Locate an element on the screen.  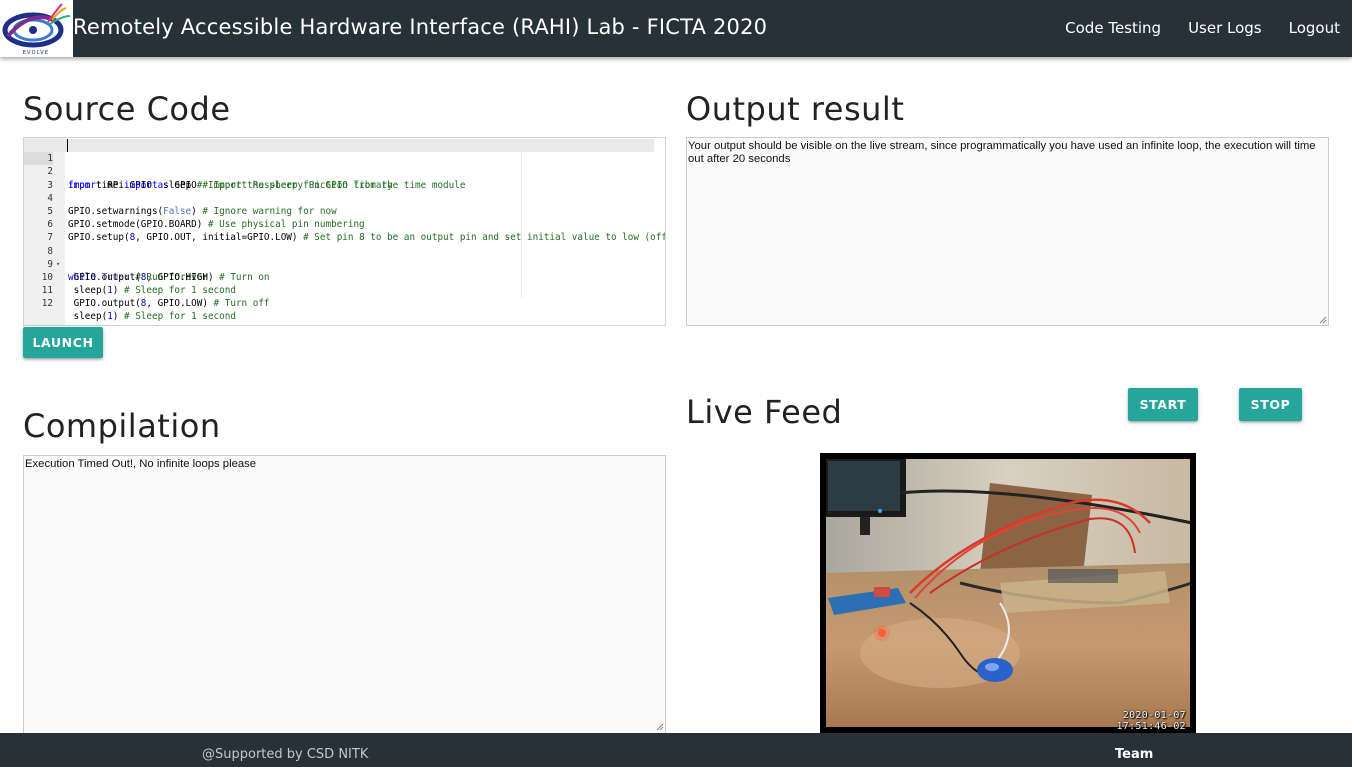
code-text: GPIO.output(8, GPIO.LOW) # Turn off is located at coordinates (169, 304).